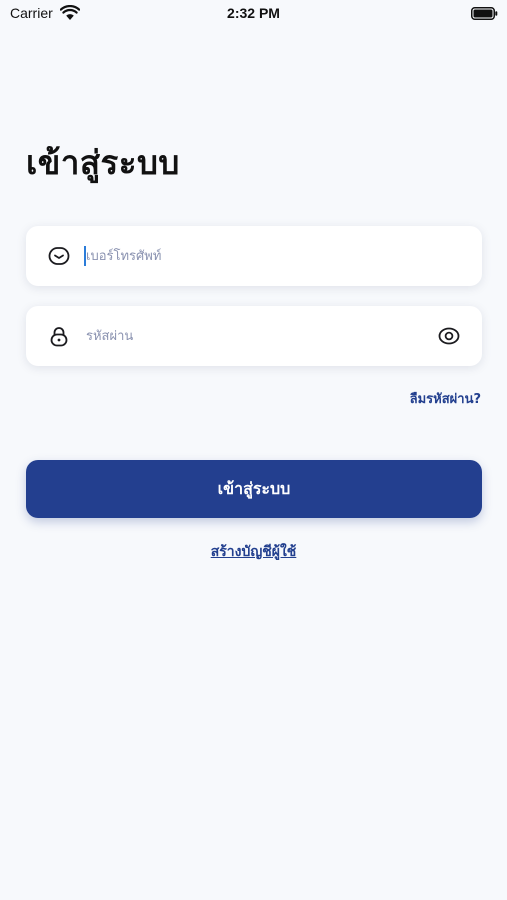 The image size is (507, 900). I want to click on status-bar: Carrier 2:32 PM, so click(253, 14).